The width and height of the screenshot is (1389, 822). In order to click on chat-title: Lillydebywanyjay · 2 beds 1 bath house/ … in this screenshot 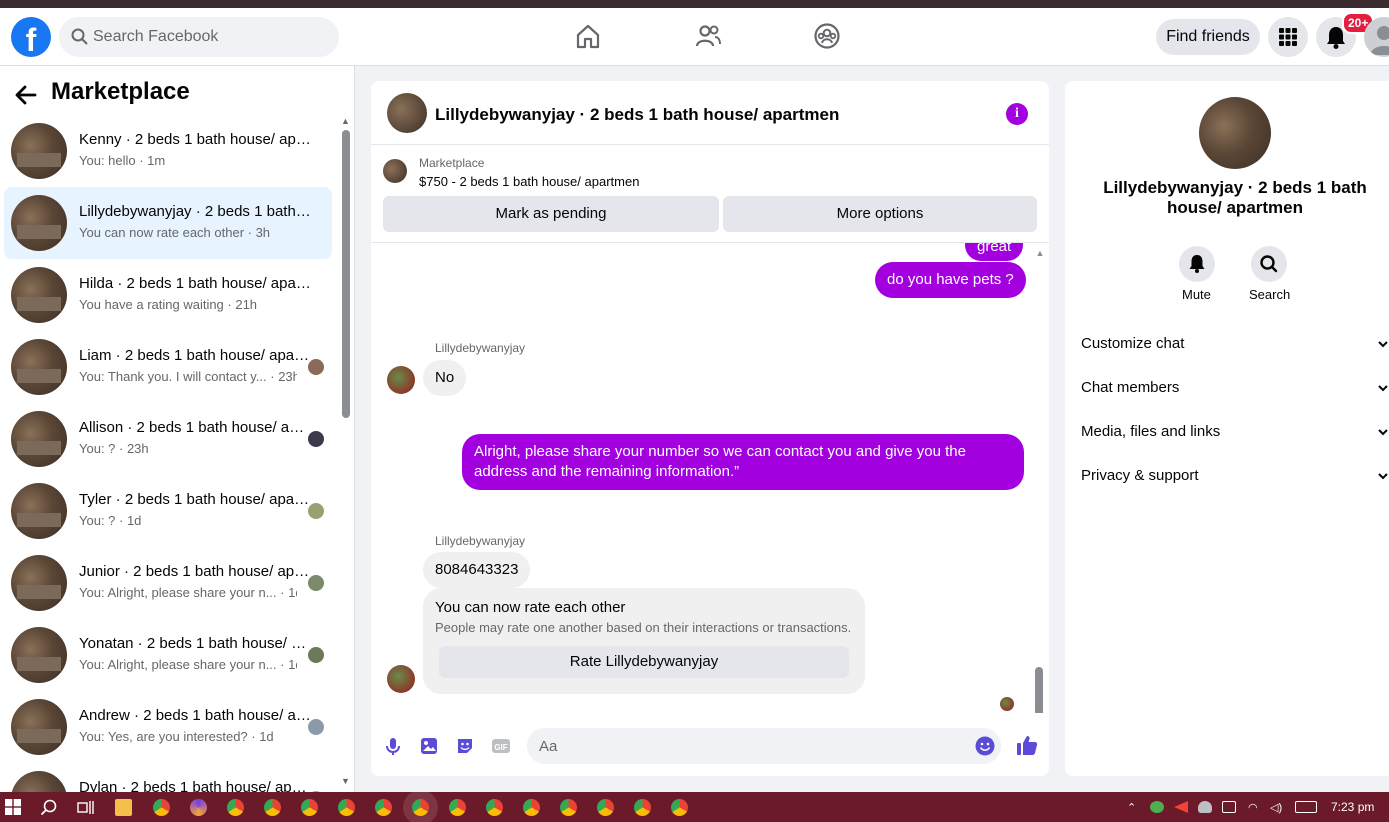, I will do `click(637, 115)`.